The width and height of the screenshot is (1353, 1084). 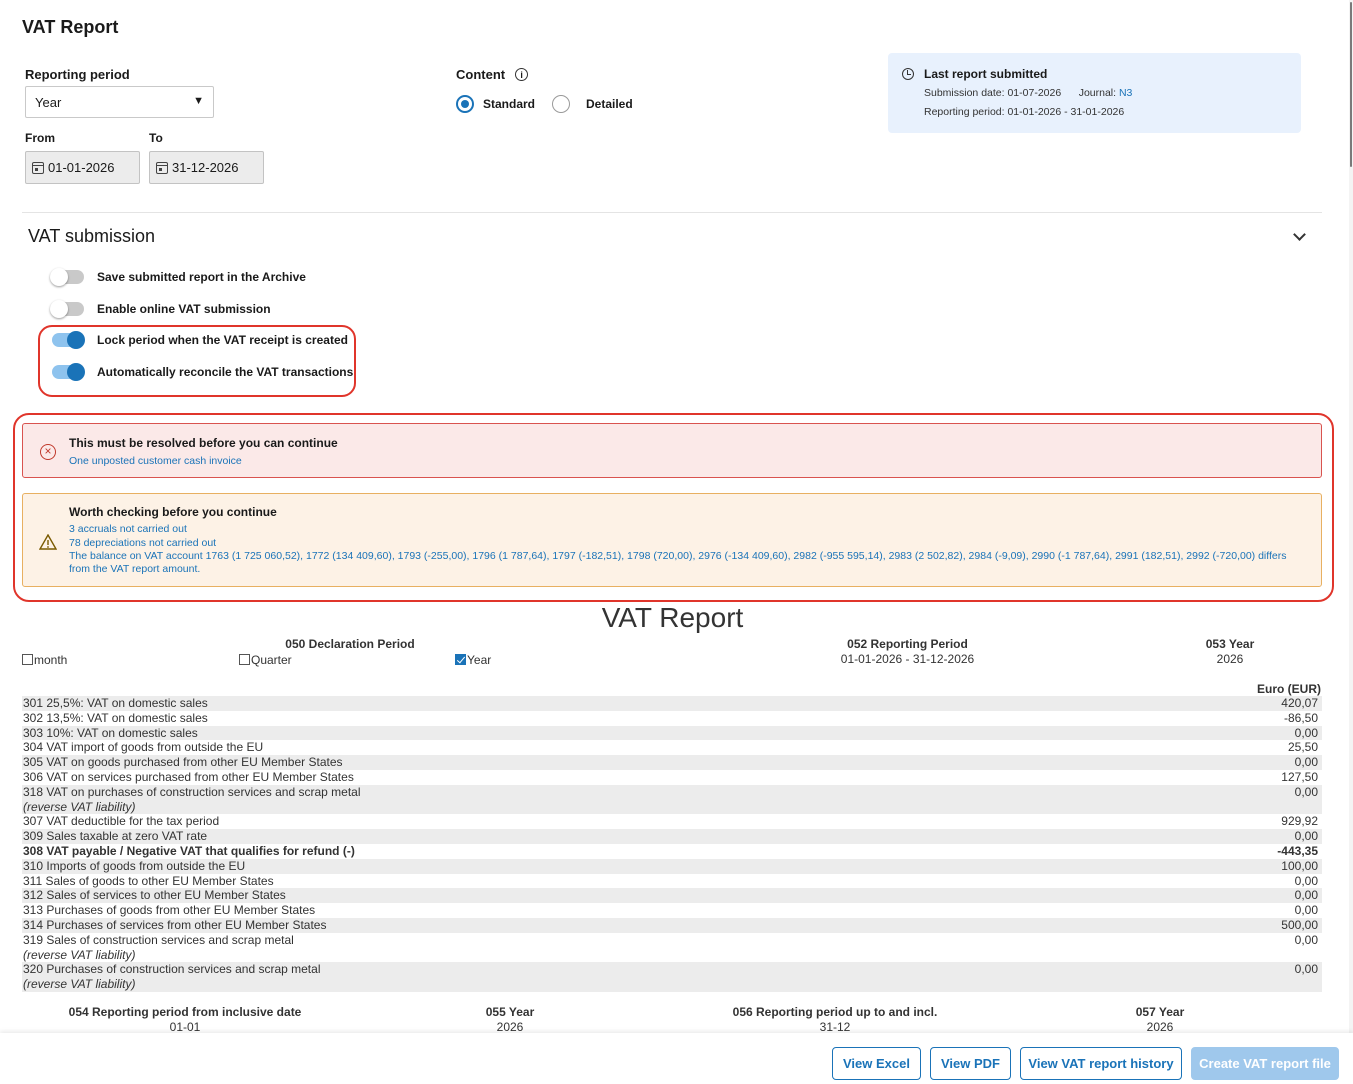 I want to click on content-radio-standard: Standard, so click(x=495, y=104).